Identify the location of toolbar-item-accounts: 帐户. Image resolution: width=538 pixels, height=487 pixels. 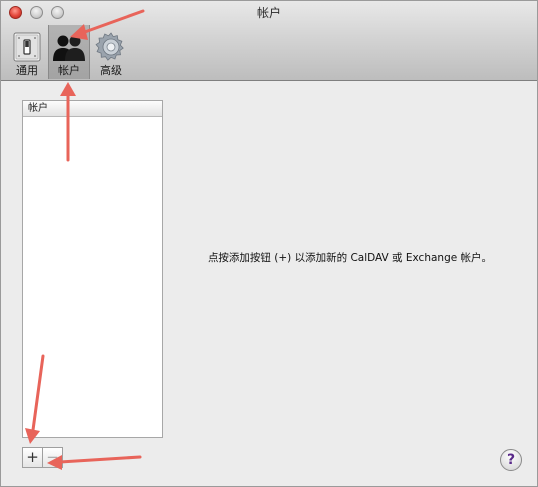
(69, 52).